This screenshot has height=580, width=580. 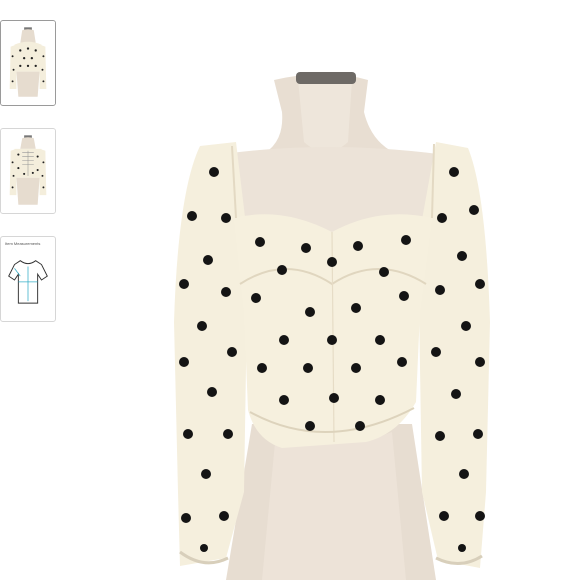 I want to click on thumbnail-rail: Item Measurements, so click(x=30, y=290).